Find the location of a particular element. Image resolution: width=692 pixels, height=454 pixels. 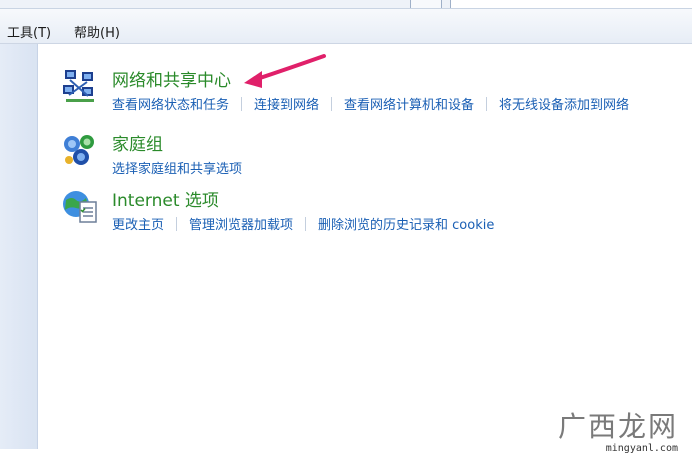

link-homegroup-sharing-options: 选择家庭组和共享选项 is located at coordinates (177, 167).